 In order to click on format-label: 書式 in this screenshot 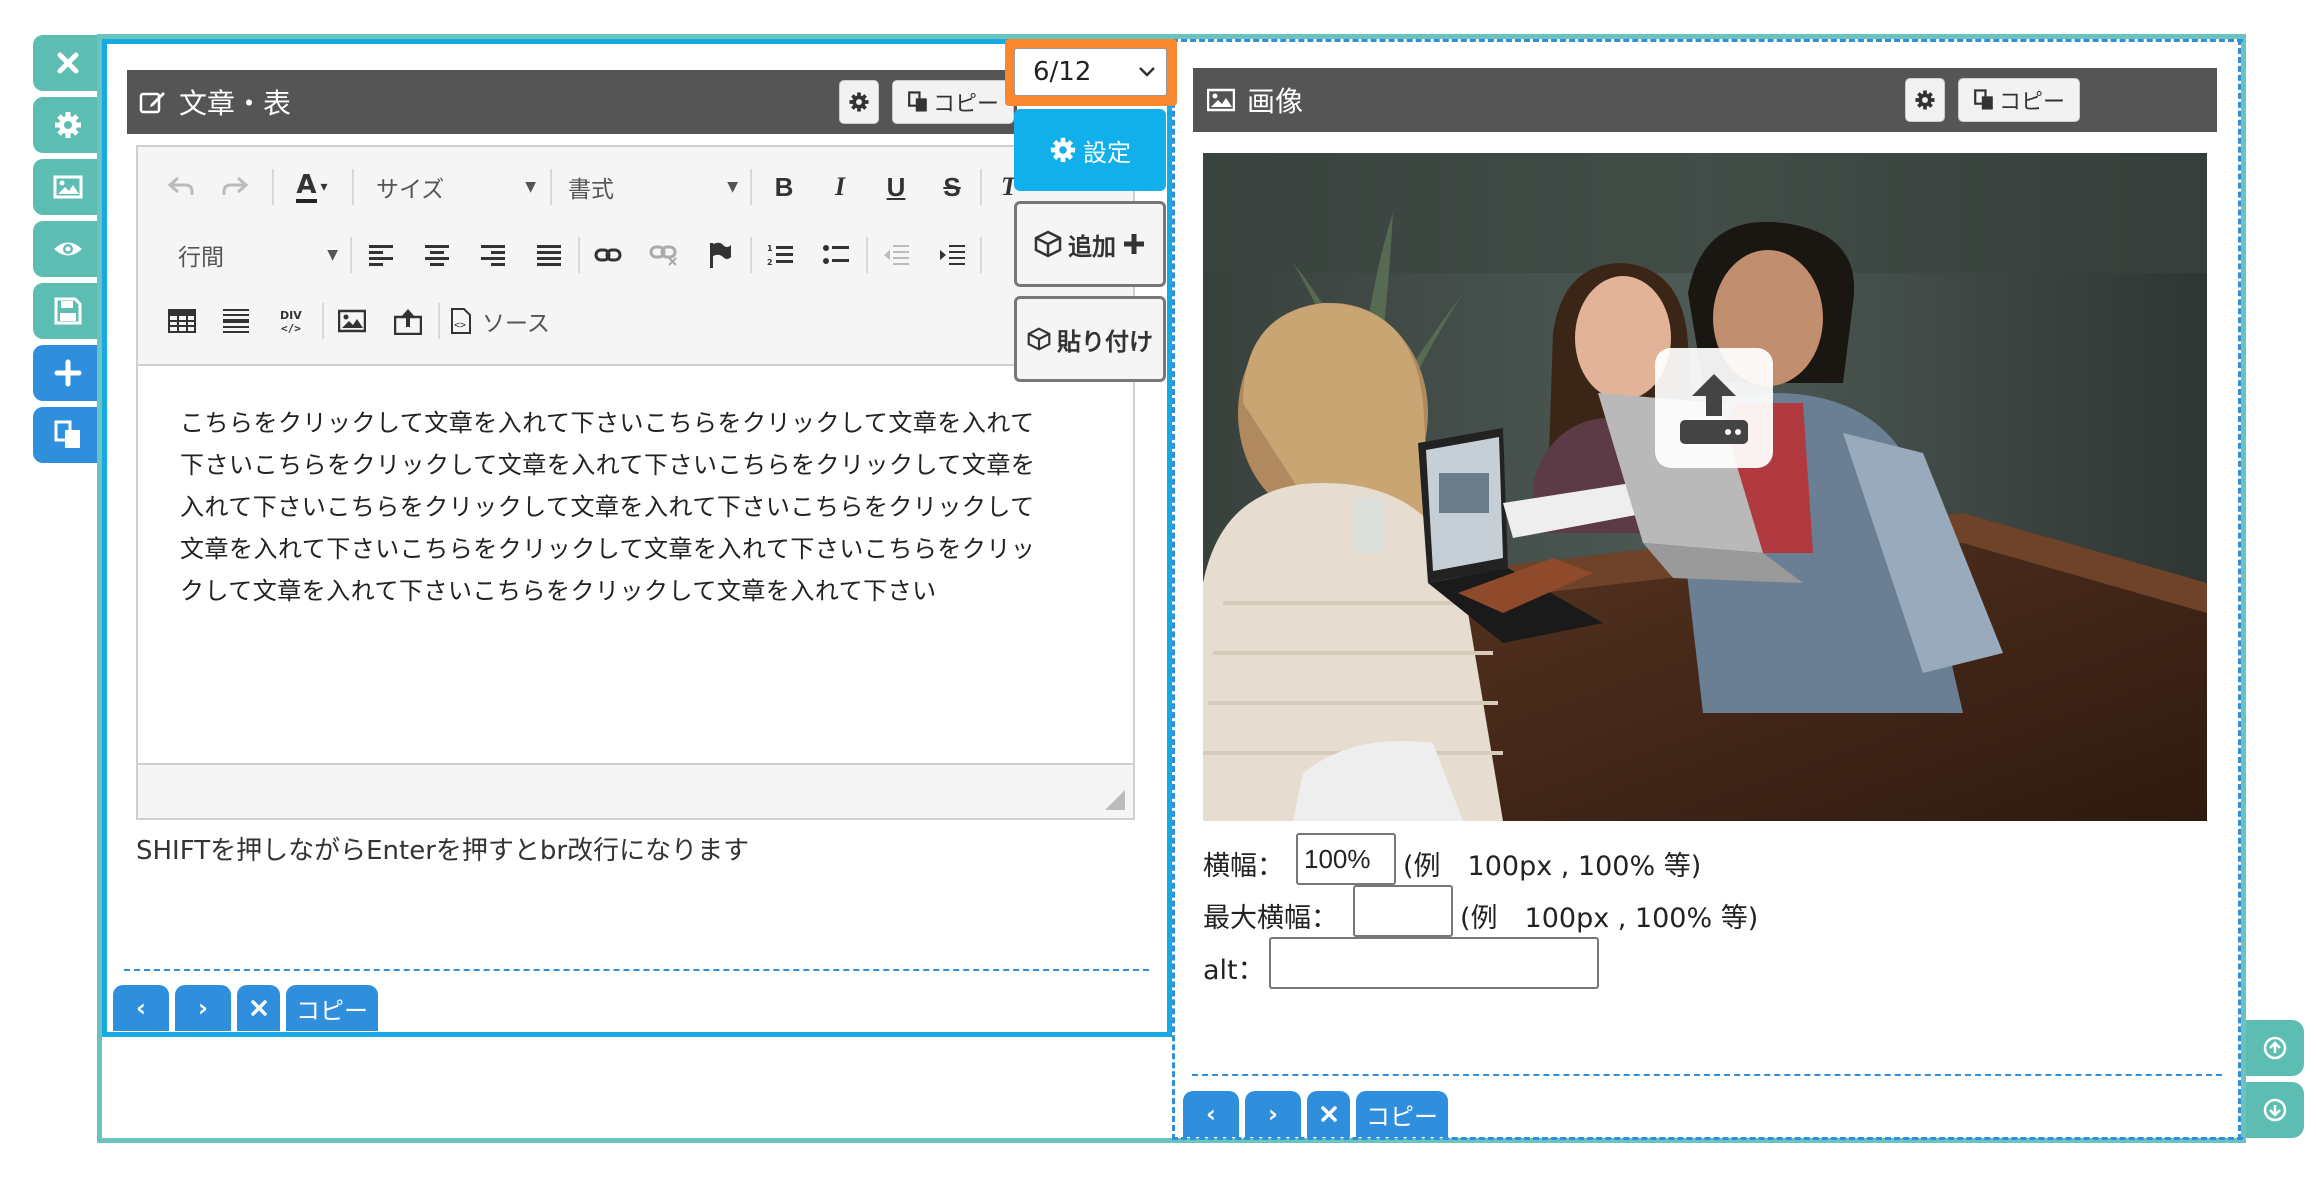, I will do `click(591, 190)`.